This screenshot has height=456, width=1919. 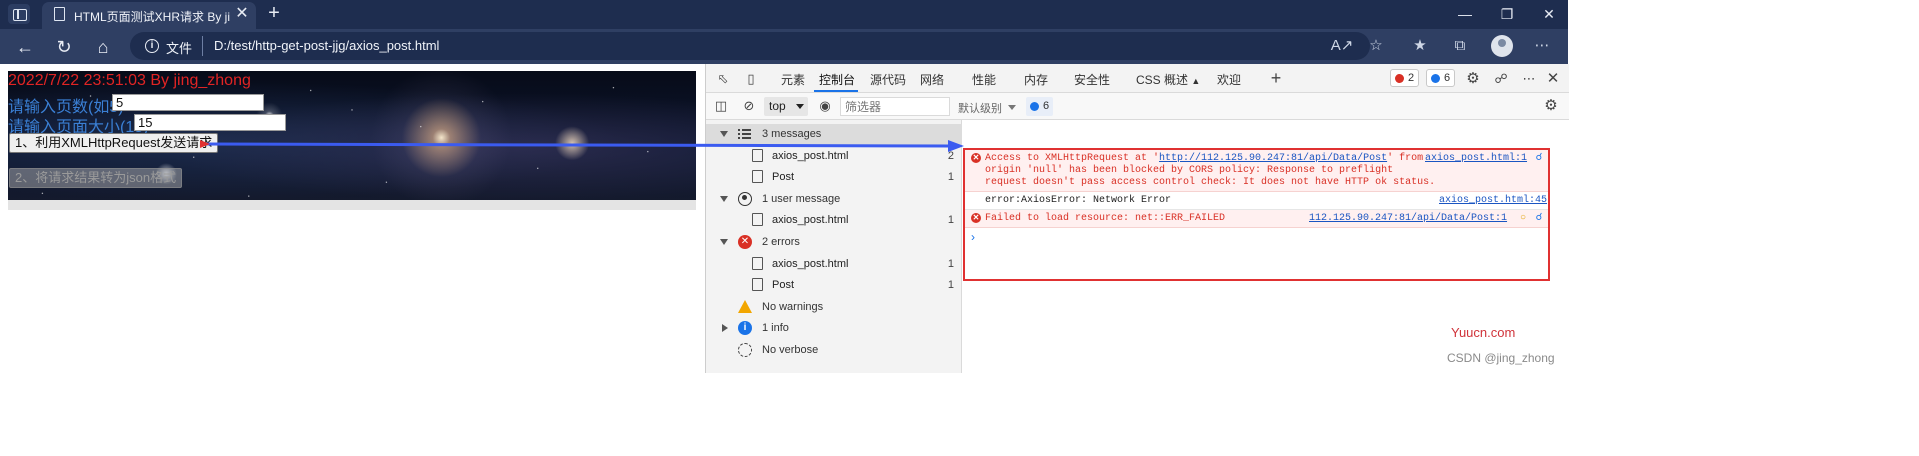 I want to click on show-sidebar-icon: ◫, so click(x=721, y=105).